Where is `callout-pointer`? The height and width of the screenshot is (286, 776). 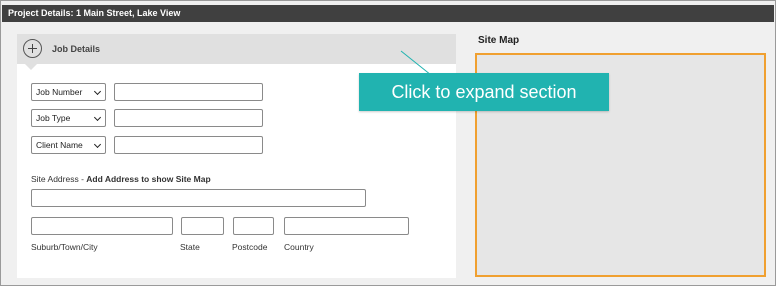 callout-pointer is located at coordinates (416, 63).